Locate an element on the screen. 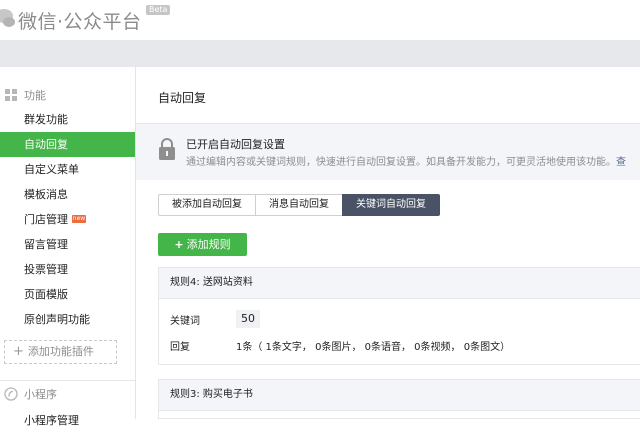 This screenshot has height=433, width=640. add-plugin-button: + 添加功能插件 is located at coordinates (60, 352).